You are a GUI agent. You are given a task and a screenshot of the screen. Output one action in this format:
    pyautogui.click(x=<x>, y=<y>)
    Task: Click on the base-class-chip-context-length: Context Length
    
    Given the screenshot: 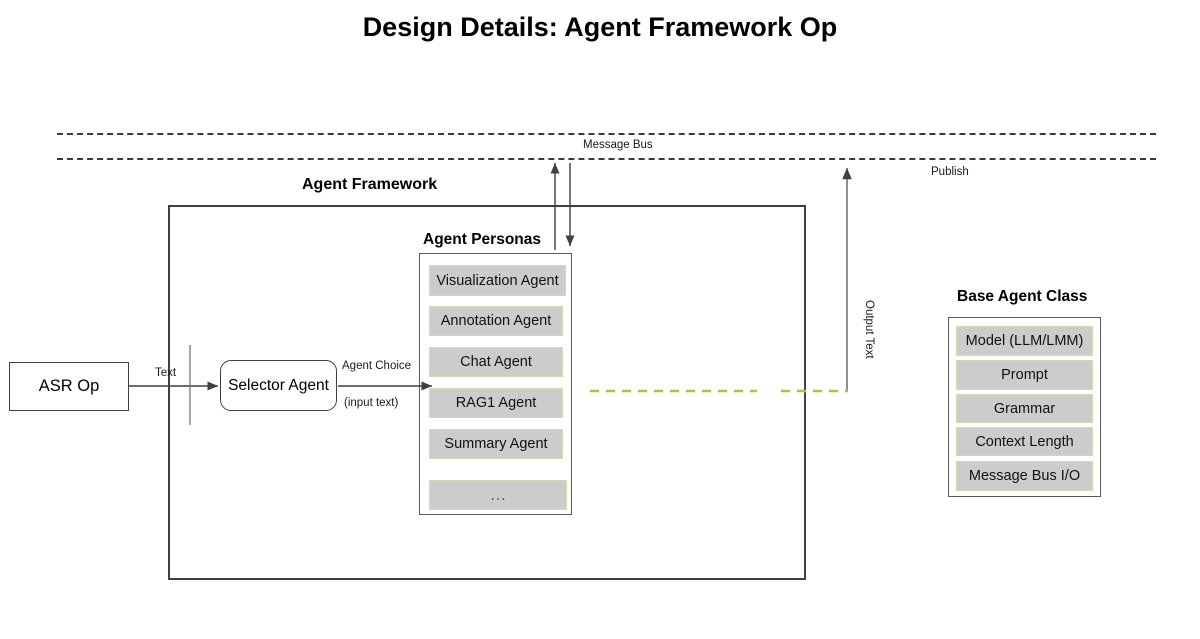 What is the action you would take?
    pyautogui.click(x=1024, y=441)
    